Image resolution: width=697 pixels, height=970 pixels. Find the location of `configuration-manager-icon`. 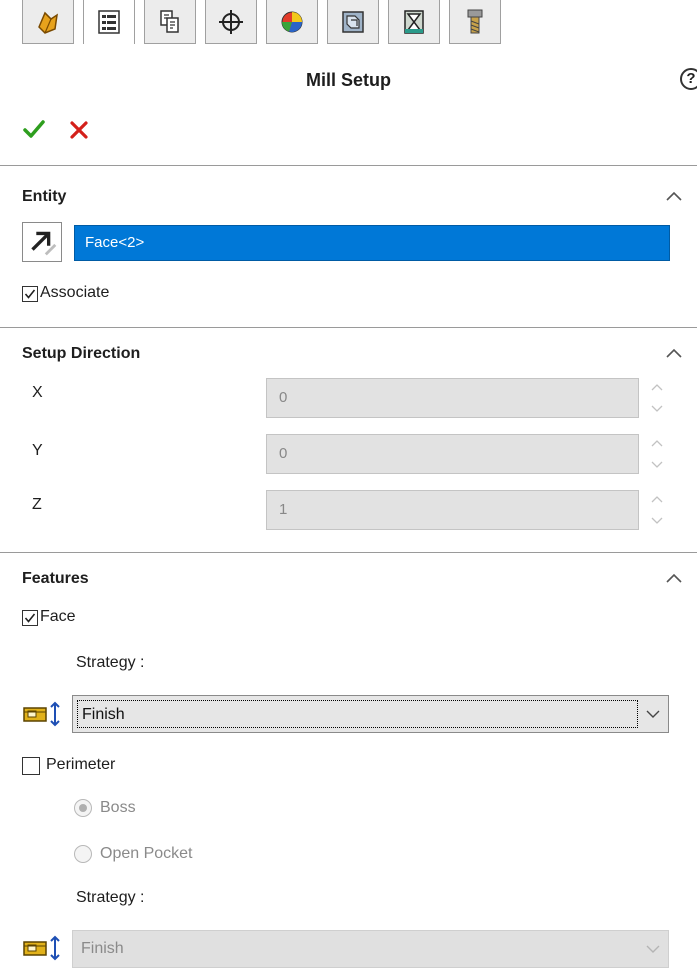

configuration-manager-icon is located at coordinates (169, 21).